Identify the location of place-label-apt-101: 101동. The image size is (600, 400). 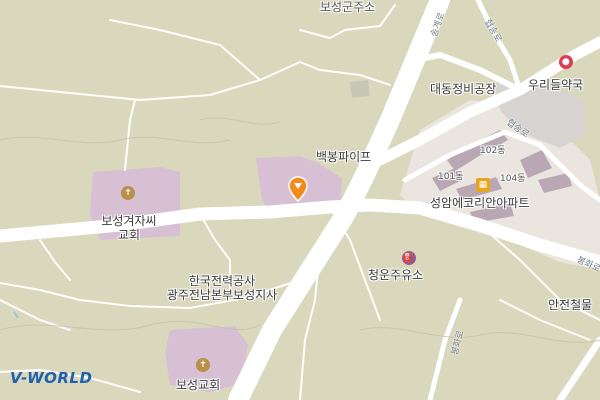
(451, 177).